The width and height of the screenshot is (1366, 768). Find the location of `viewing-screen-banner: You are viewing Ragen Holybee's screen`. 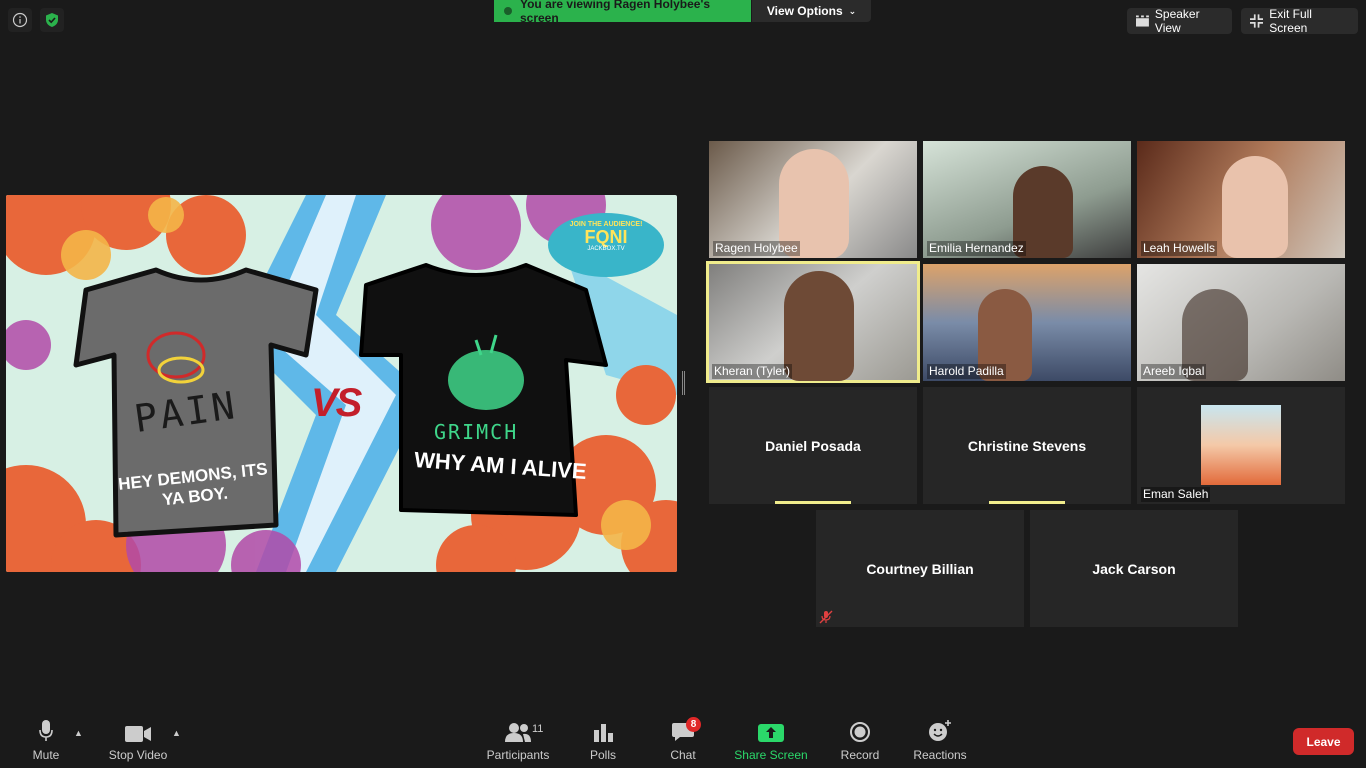

viewing-screen-banner: You are viewing Ragen Holybee's screen is located at coordinates (622, 12).